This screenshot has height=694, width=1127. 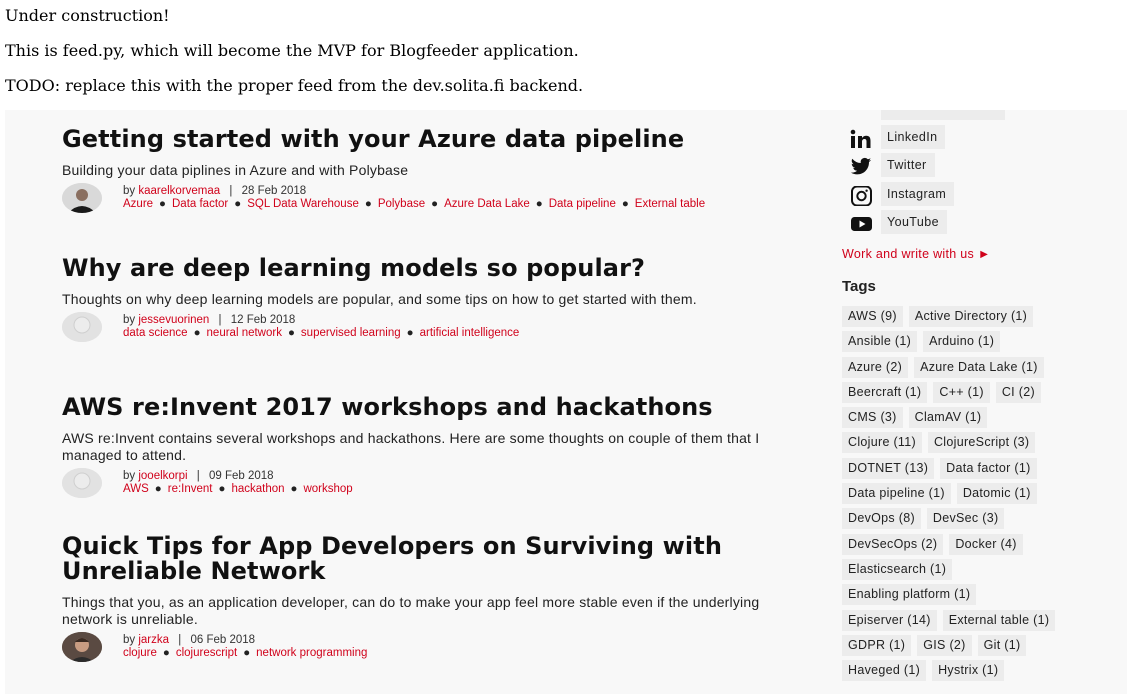 What do you see at coordinates (909, 595) in the screenshot?
I see `tag-chip: Enabling platform (1)` at bounding box center [909, 595].